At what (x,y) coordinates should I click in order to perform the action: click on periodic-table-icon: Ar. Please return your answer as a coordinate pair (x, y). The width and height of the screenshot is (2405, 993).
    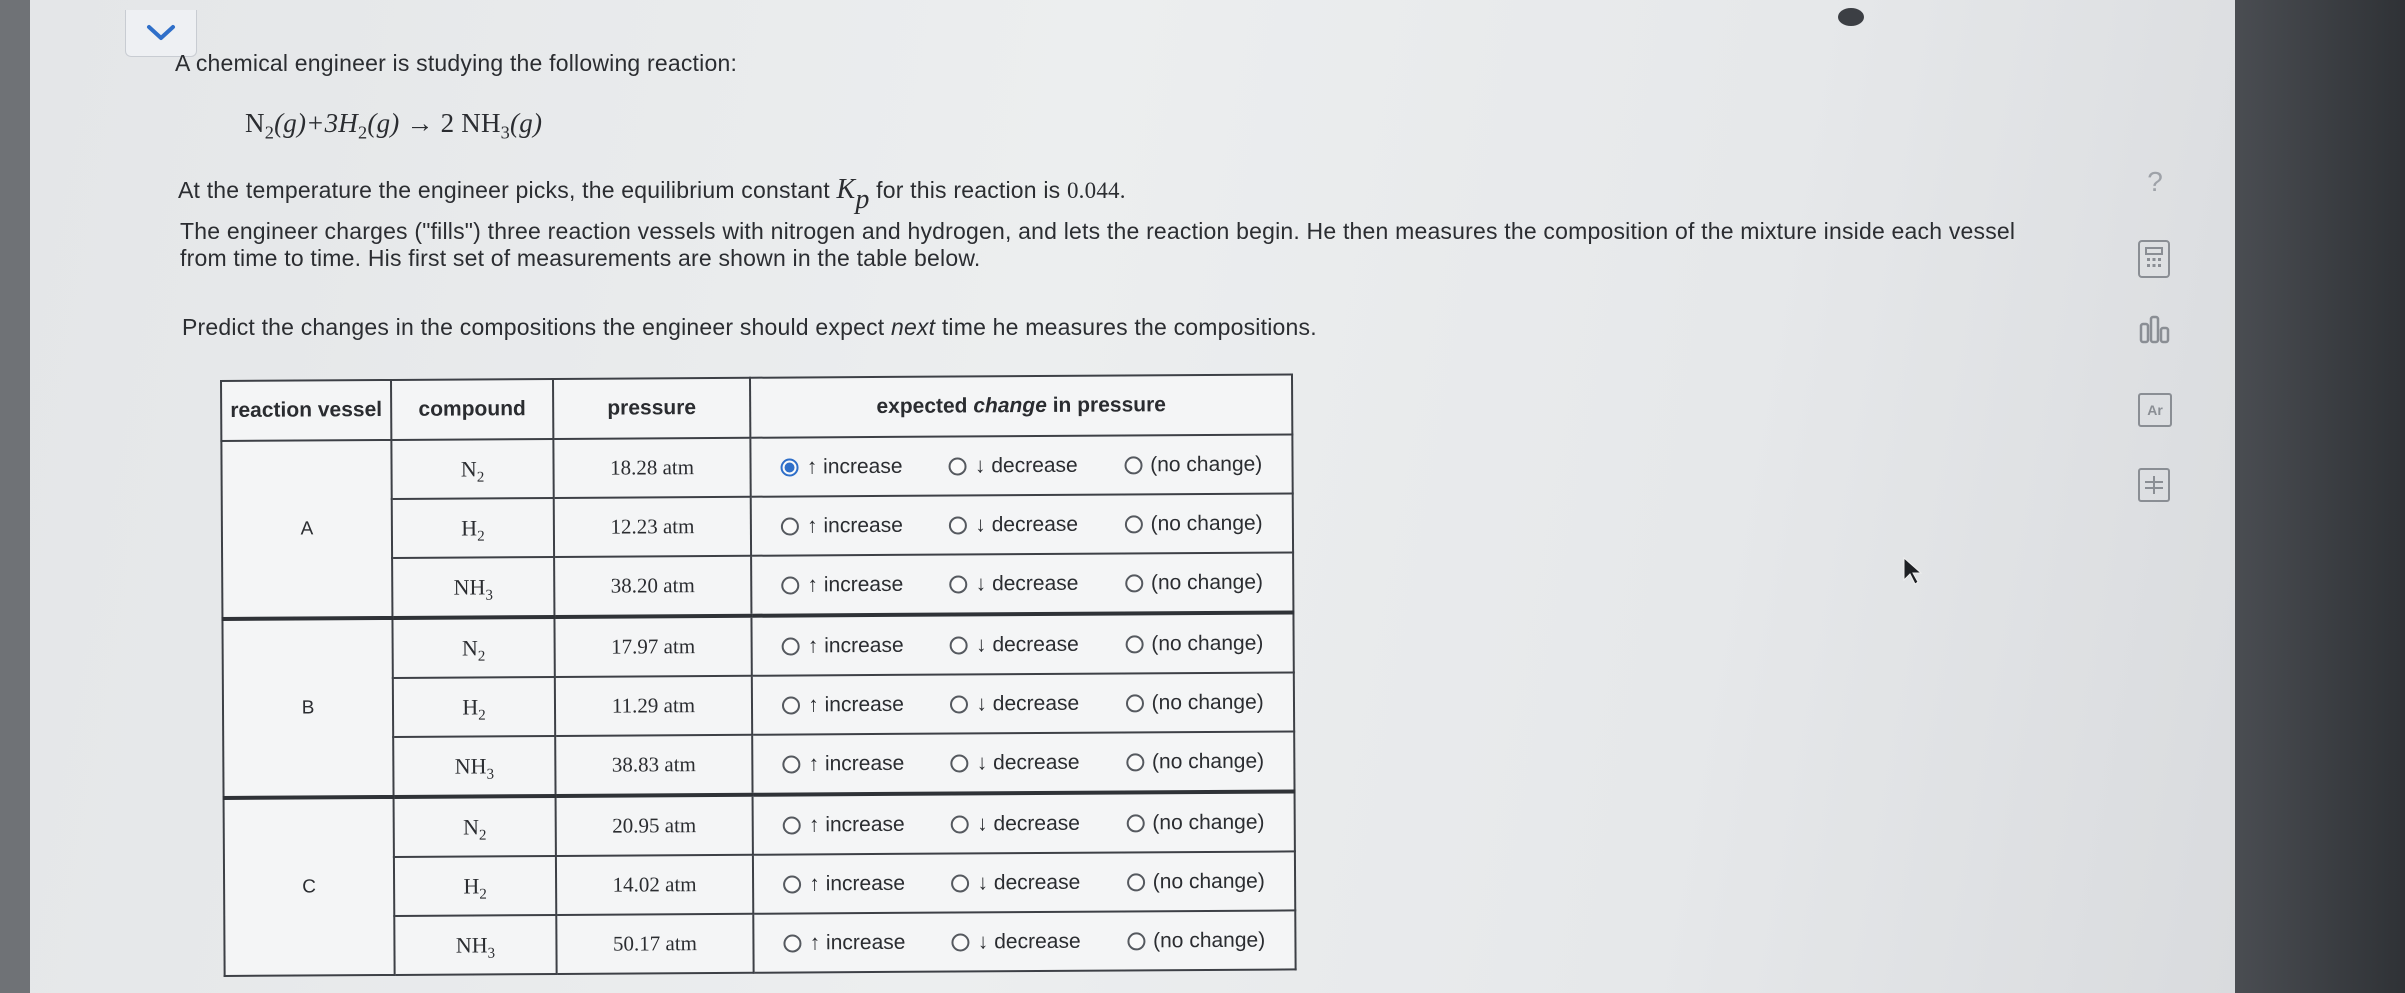
    Looking at the image, I should click on (2155, 410).